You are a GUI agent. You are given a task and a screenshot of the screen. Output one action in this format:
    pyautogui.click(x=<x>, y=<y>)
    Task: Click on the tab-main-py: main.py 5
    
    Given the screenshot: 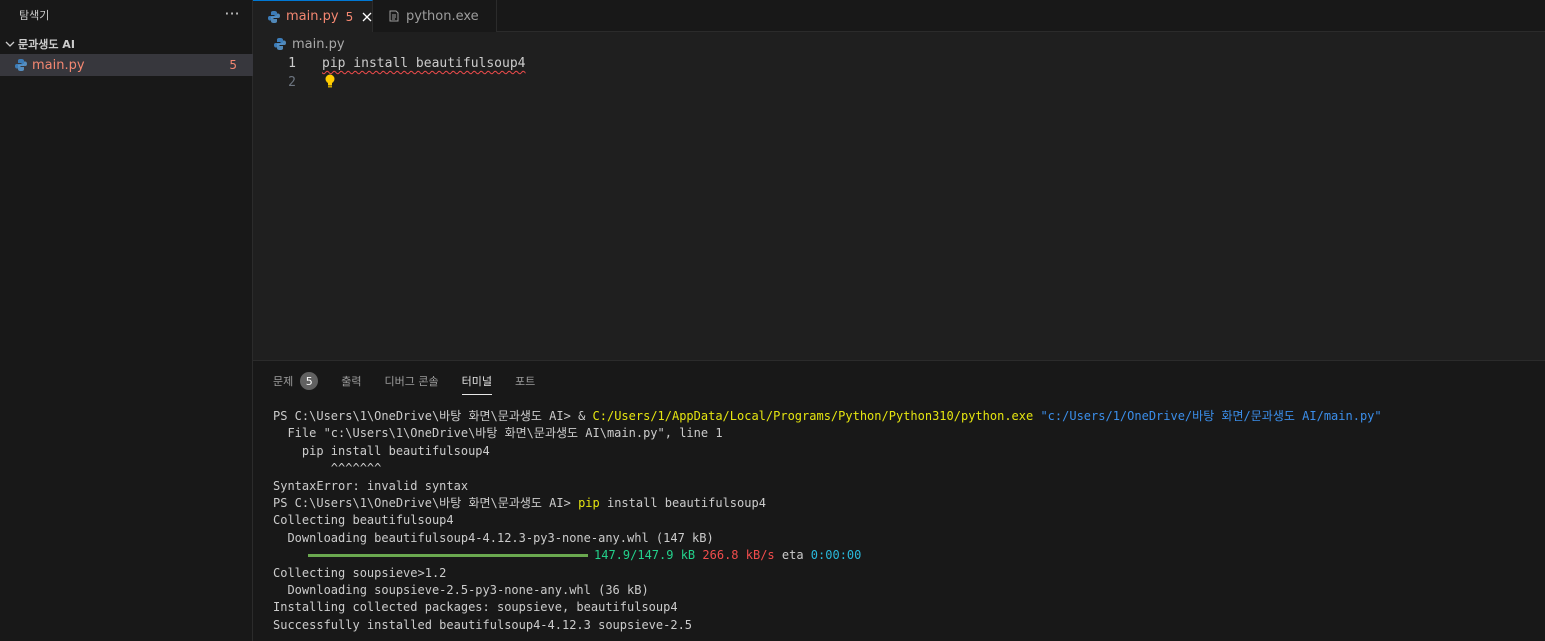 What is the action you would take?
    pyautogui.click(x=313, y=16)
    